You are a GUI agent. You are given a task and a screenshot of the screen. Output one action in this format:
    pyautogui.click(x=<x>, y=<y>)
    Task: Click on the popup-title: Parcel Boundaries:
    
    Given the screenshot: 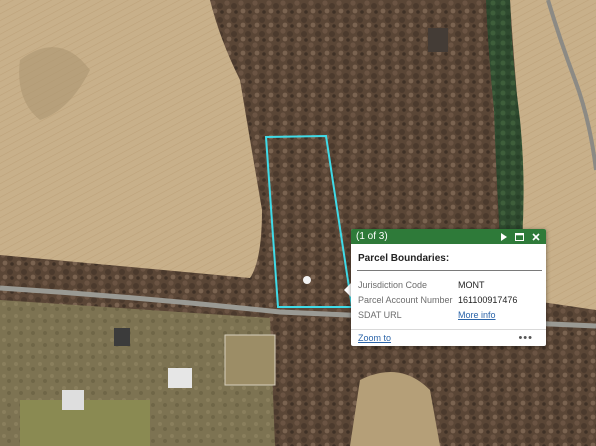 What is the action you would take?
    pyautogui.click(x=404, y=258)
    